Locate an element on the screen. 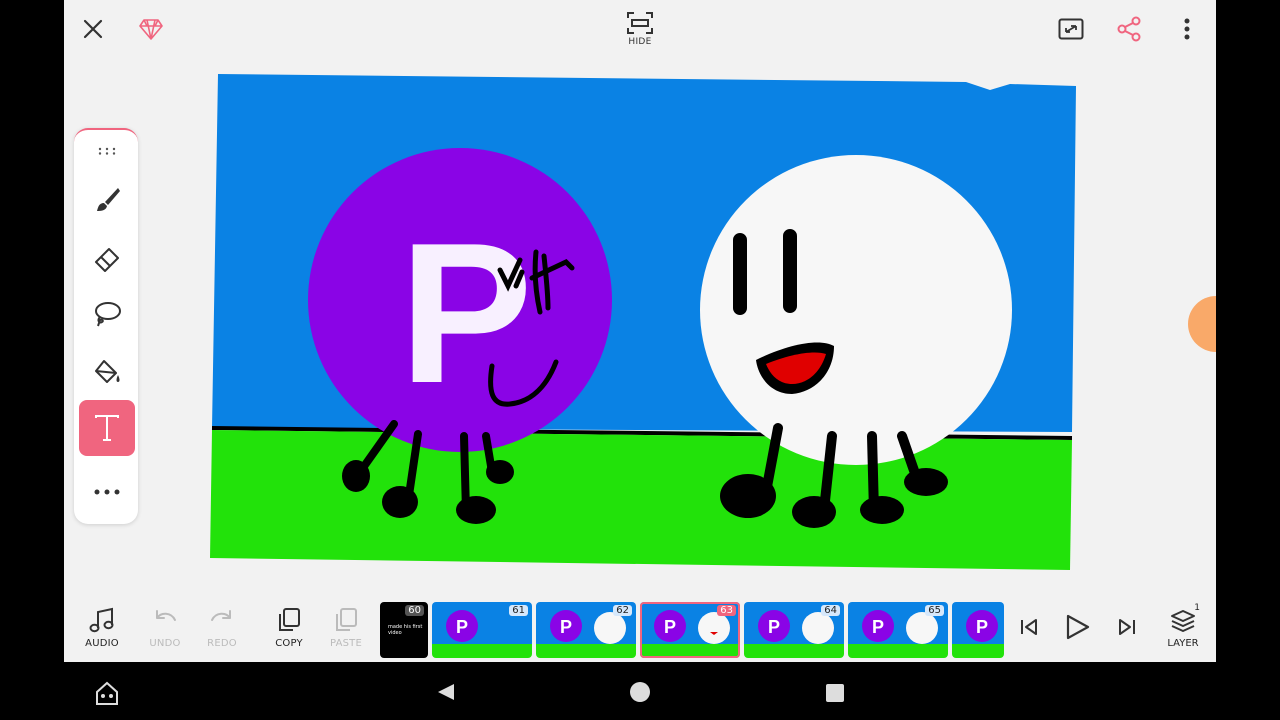 The height and width of the screenshot is (720, 1280). frame-thumbnail-current: P 63 is located at coordinates (690, 630).